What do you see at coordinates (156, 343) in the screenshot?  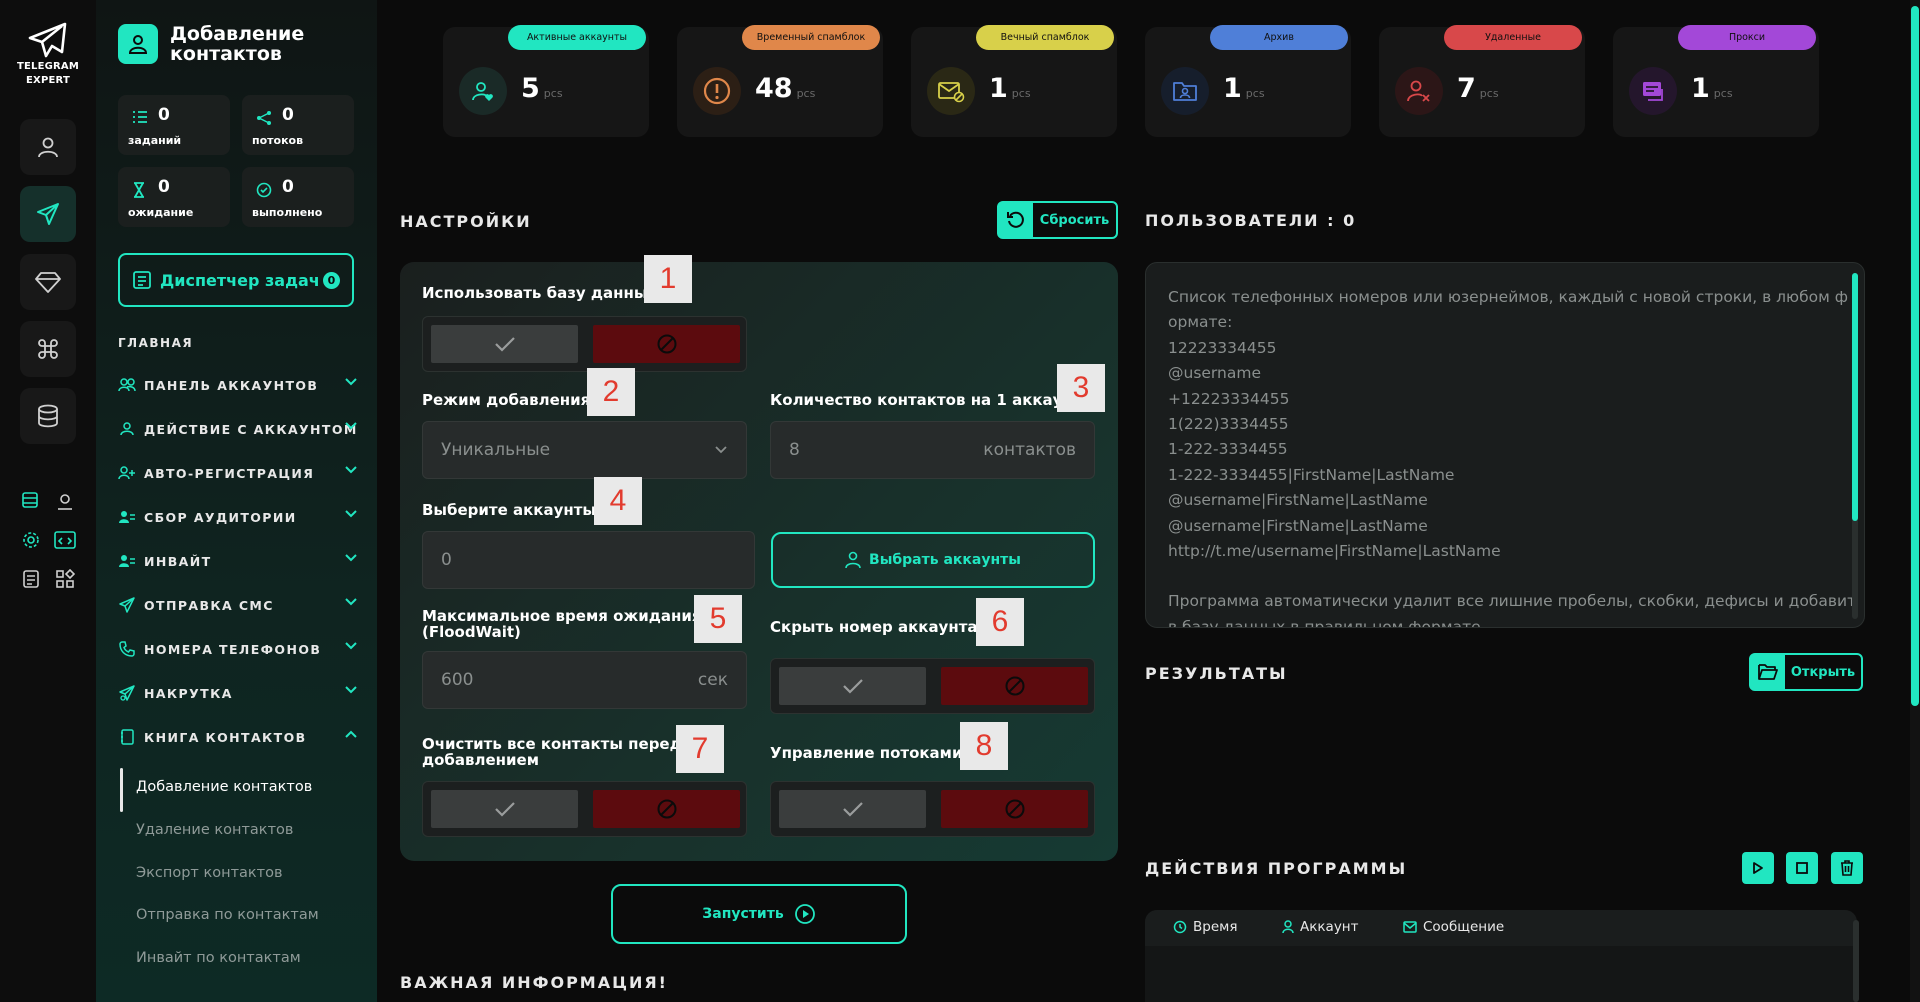 I see `nav-heading: ГЛАВНАЯ` at bounding box center [156, 343].